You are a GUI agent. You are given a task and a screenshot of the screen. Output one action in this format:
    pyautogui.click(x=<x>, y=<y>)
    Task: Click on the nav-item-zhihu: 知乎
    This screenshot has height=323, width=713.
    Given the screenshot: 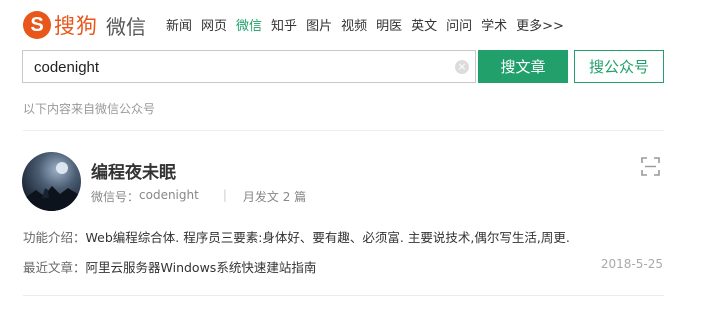 What is the action you would take?
    pyautogui.click(x=284, y=24)
    